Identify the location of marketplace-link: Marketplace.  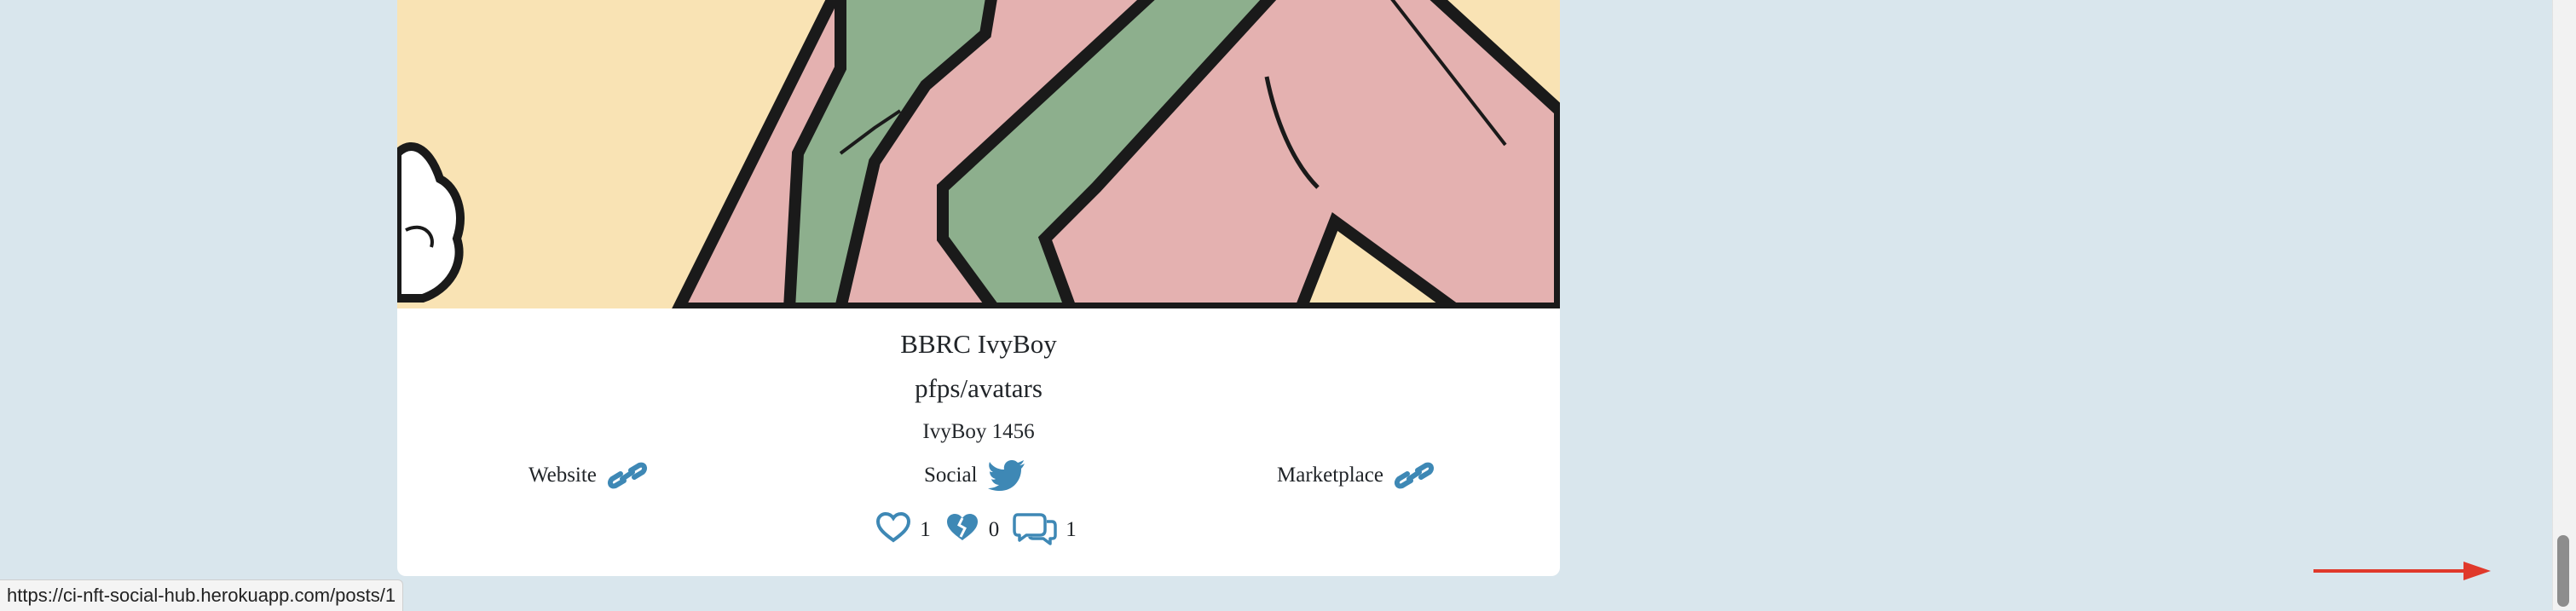
(1356, 475).